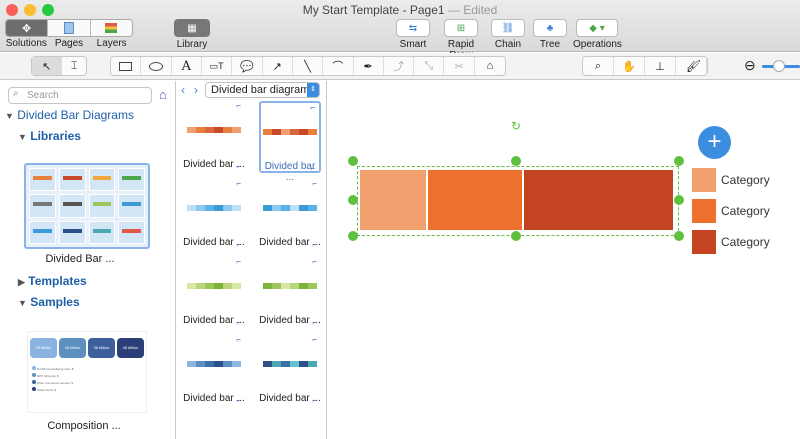  I want to click on operations-button: ◆ ▾ Operations, so click(597, 34).